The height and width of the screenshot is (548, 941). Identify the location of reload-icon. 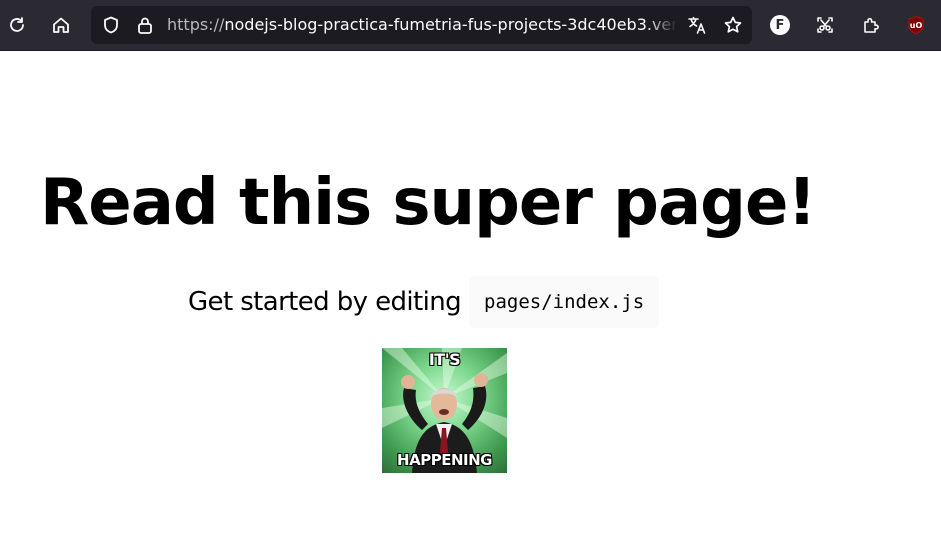
(17, 24).